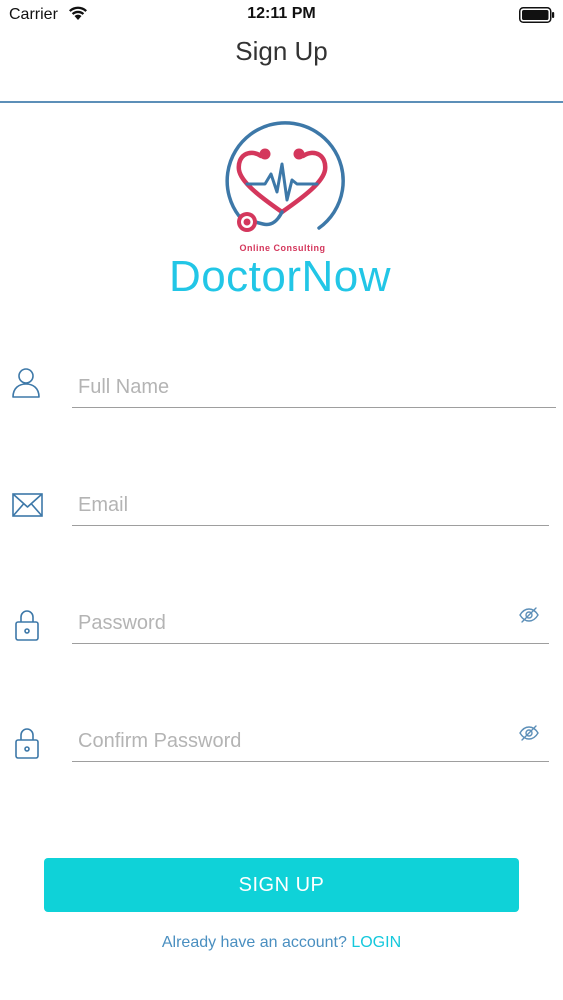 The width and height of the screenshot is (563, 1000). I want to click on full-name-input, so click(314, 388).